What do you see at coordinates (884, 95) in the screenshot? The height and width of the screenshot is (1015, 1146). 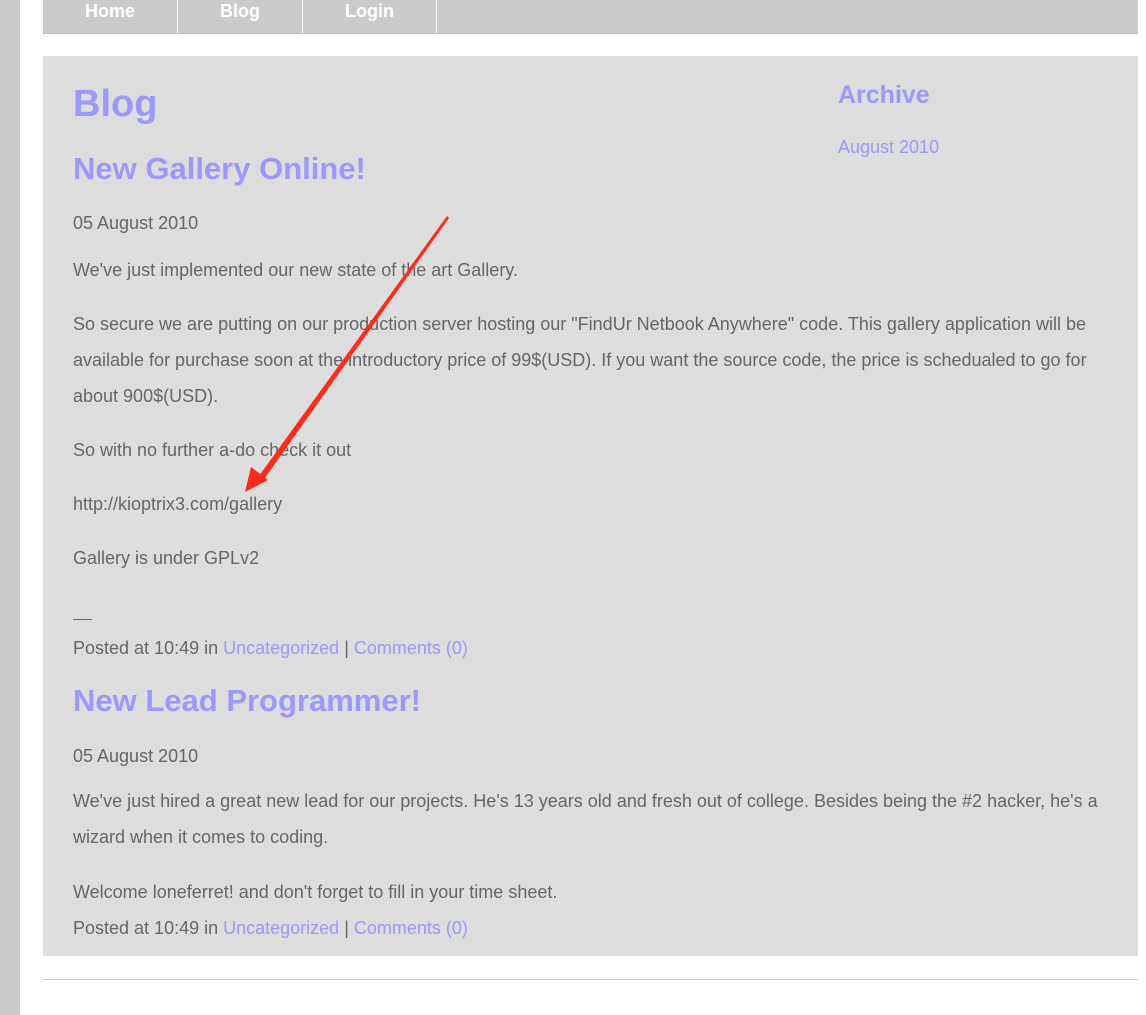 I see `archive-heading: Archive` at bounding box center [884, 95].